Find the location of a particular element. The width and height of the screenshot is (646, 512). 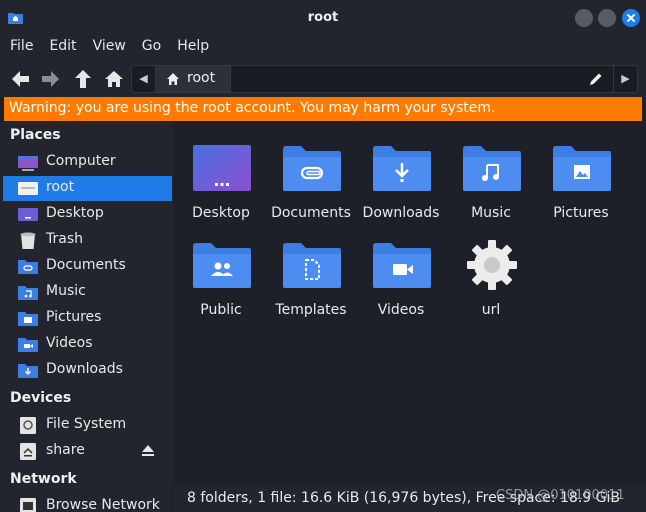

sidebar-item-label: Music is located at coordinates (66, 291).